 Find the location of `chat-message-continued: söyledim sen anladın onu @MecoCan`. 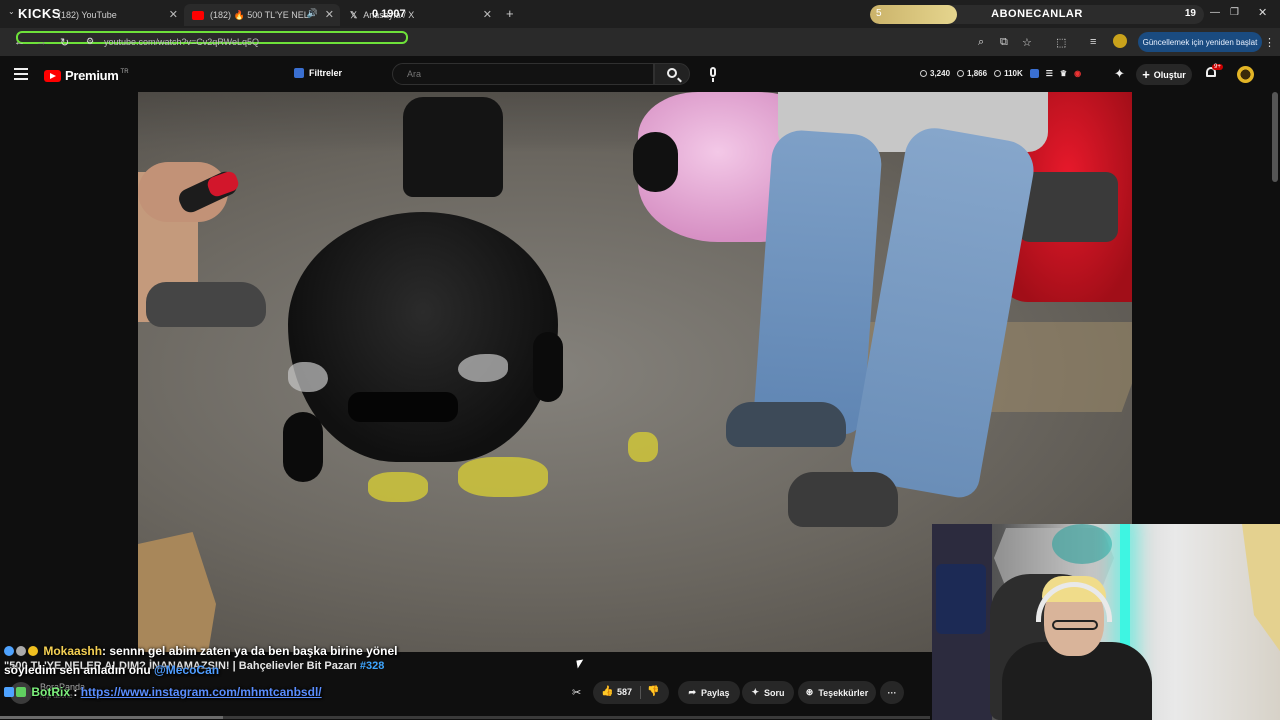

chat-message-continued: söyledim sen anladın onu @MecoCan is located at coordinates (111, 670).